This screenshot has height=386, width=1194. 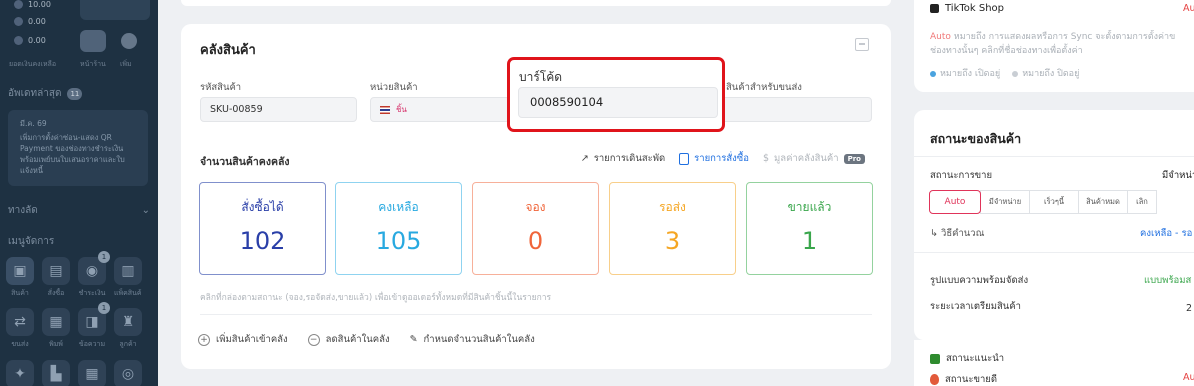 What do you see at coordinates (1103, 202) in the screenshot?
I see `segment-out-of-stock: สินค้าหมด` at bounding box center [1103, 202].